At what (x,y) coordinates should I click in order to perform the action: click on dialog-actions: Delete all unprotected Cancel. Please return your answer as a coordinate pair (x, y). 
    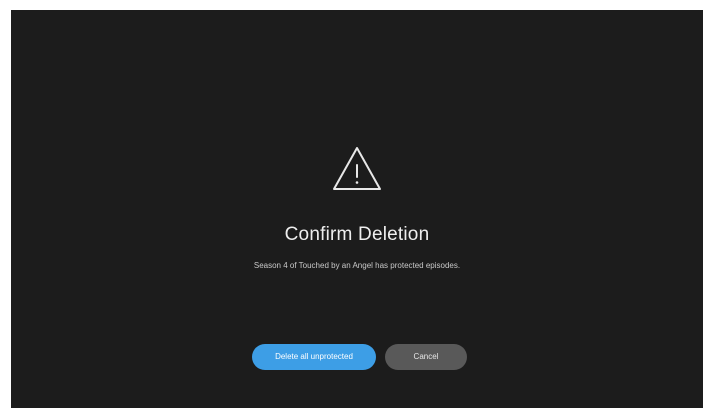
    Looking at the image, I should click on (357, 357).